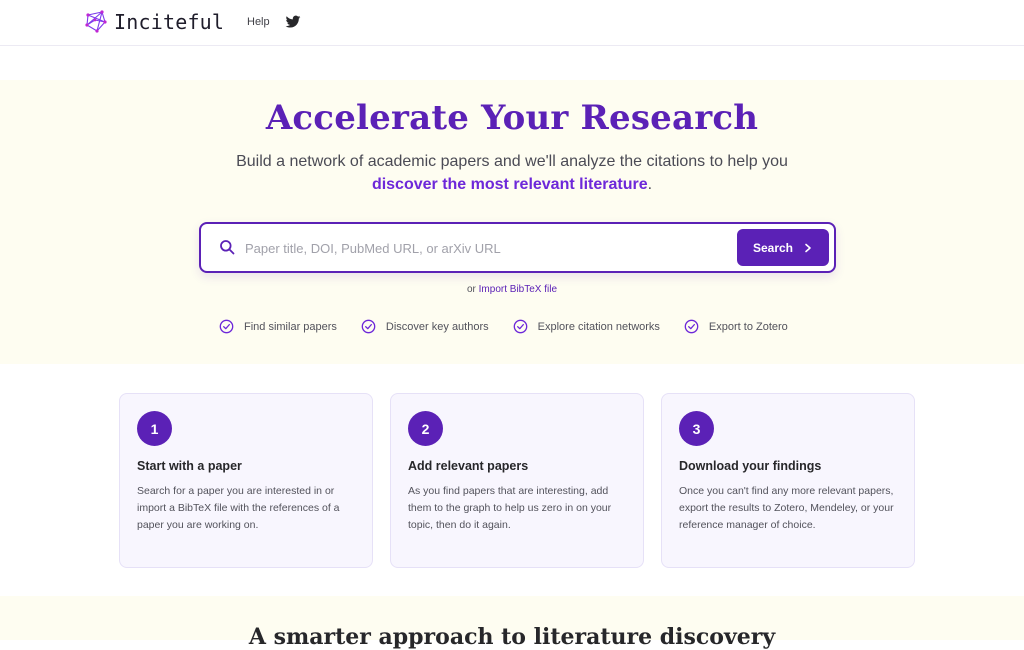 This screenshot has height=650, width=1024. I want to click on feature-label: Find similar papers, so click(290, 326).